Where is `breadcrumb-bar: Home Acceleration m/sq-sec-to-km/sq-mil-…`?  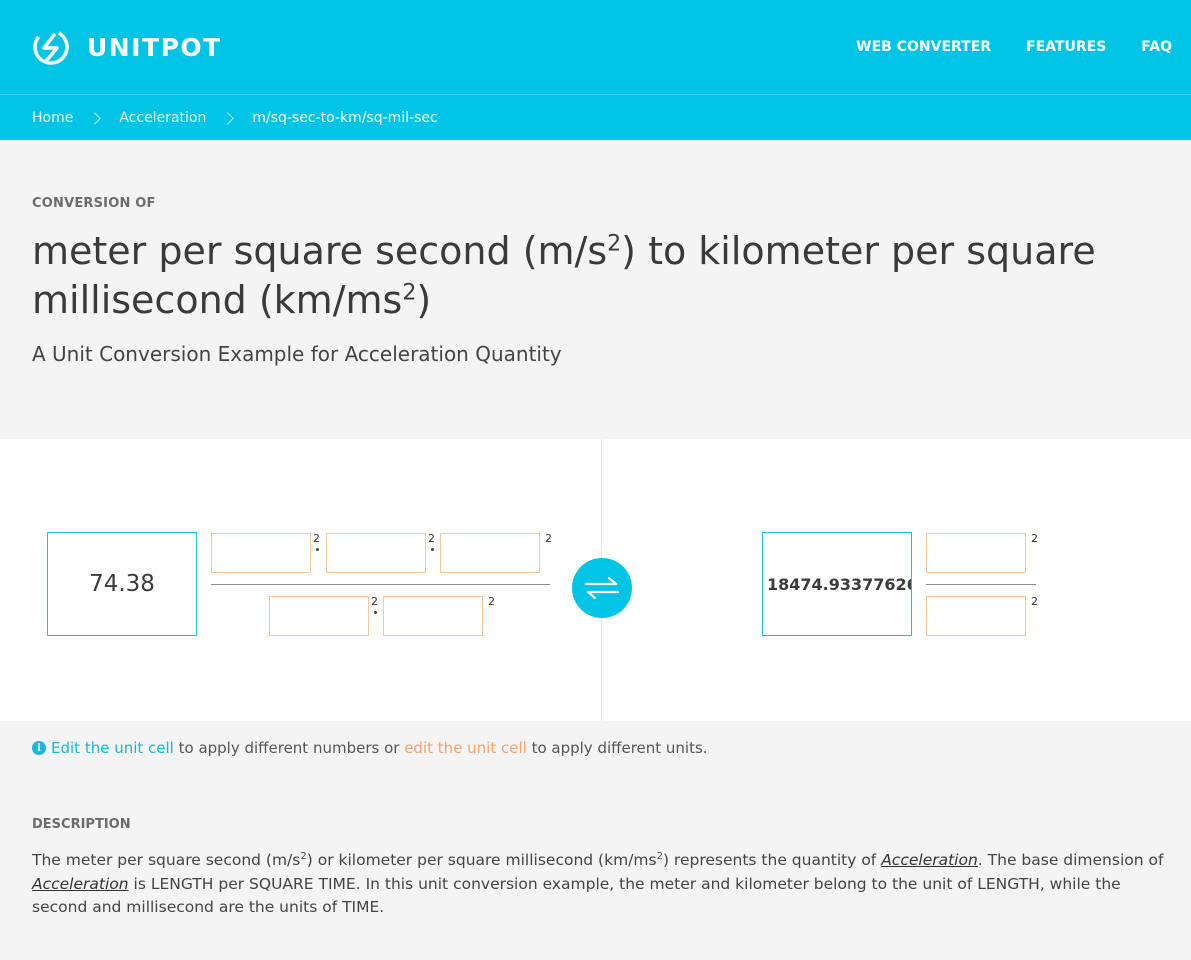 breadcrumb-bar: Home Acceleration m/sq-sec-to-km/sq-mil-… is located at coordinates (595, 117).